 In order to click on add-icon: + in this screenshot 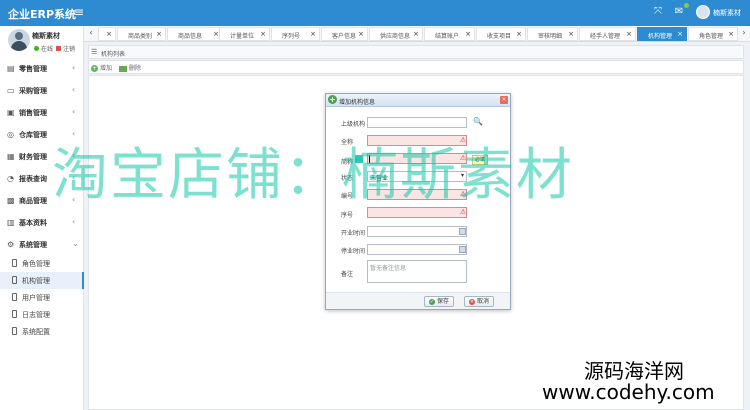, I will do `click(332, 99)`.